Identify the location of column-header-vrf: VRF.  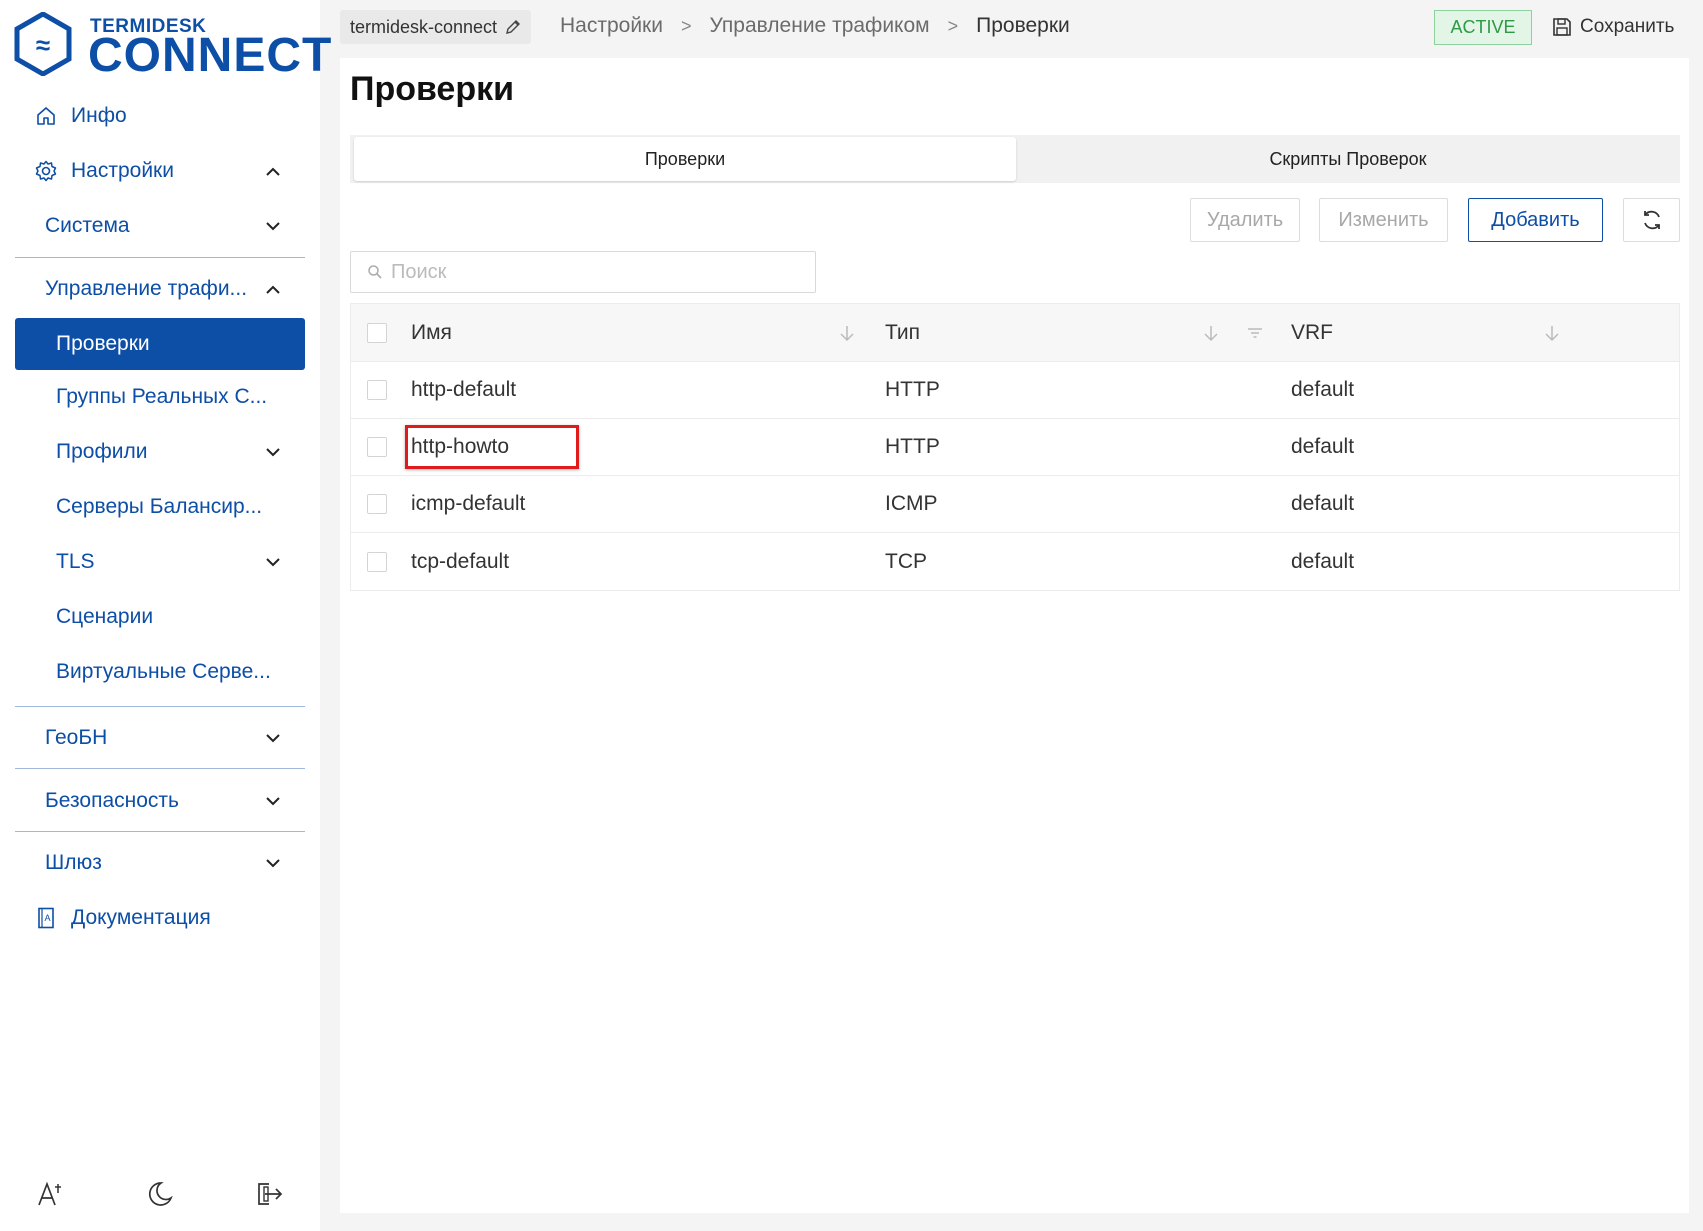
(1312, 333).